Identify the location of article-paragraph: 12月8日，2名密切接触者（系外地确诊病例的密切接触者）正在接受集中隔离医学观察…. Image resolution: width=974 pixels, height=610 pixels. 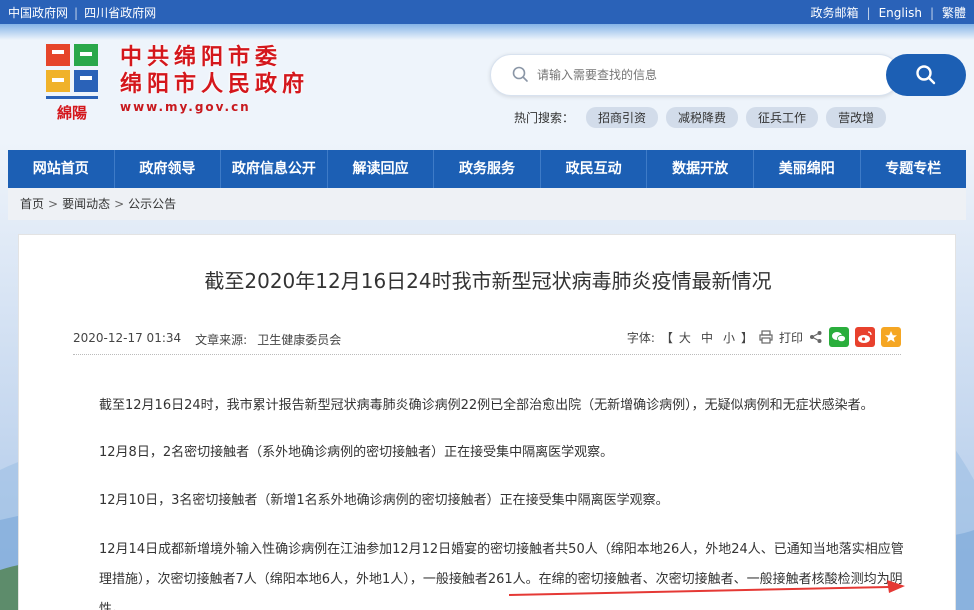
(356, 452).